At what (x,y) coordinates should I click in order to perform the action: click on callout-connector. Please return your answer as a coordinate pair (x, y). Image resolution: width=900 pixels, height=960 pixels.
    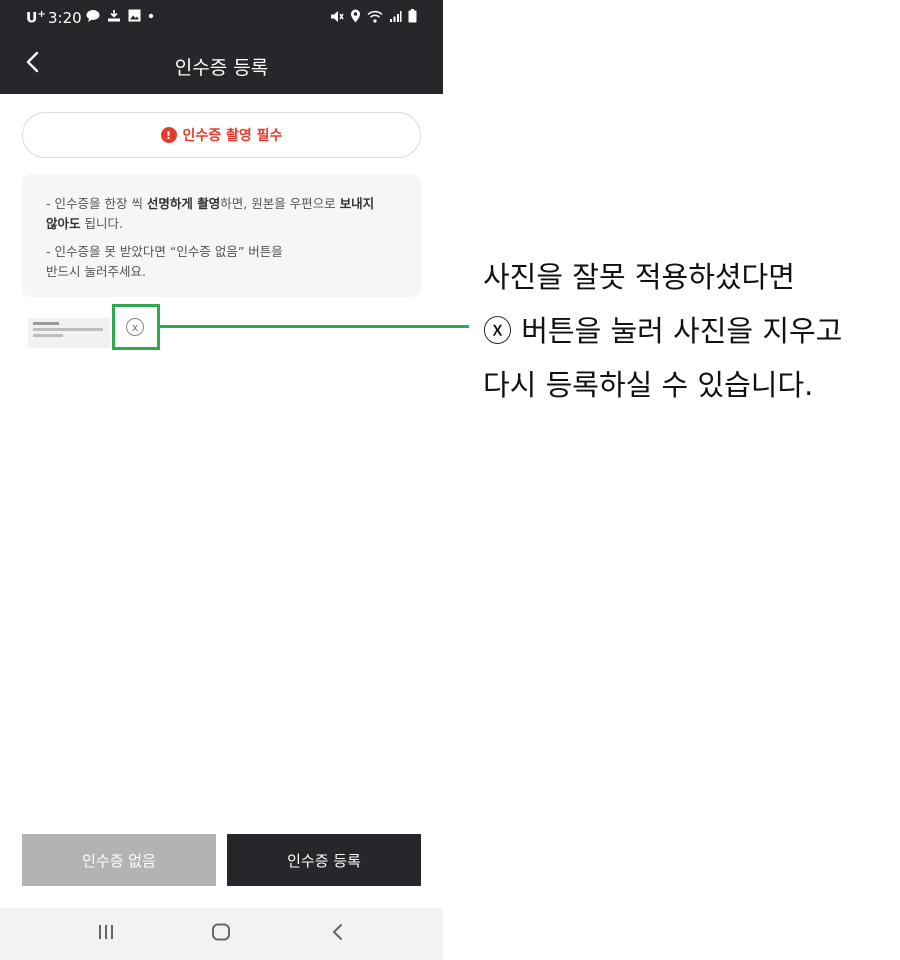
    Looking at the image, I should click on (314, 326).